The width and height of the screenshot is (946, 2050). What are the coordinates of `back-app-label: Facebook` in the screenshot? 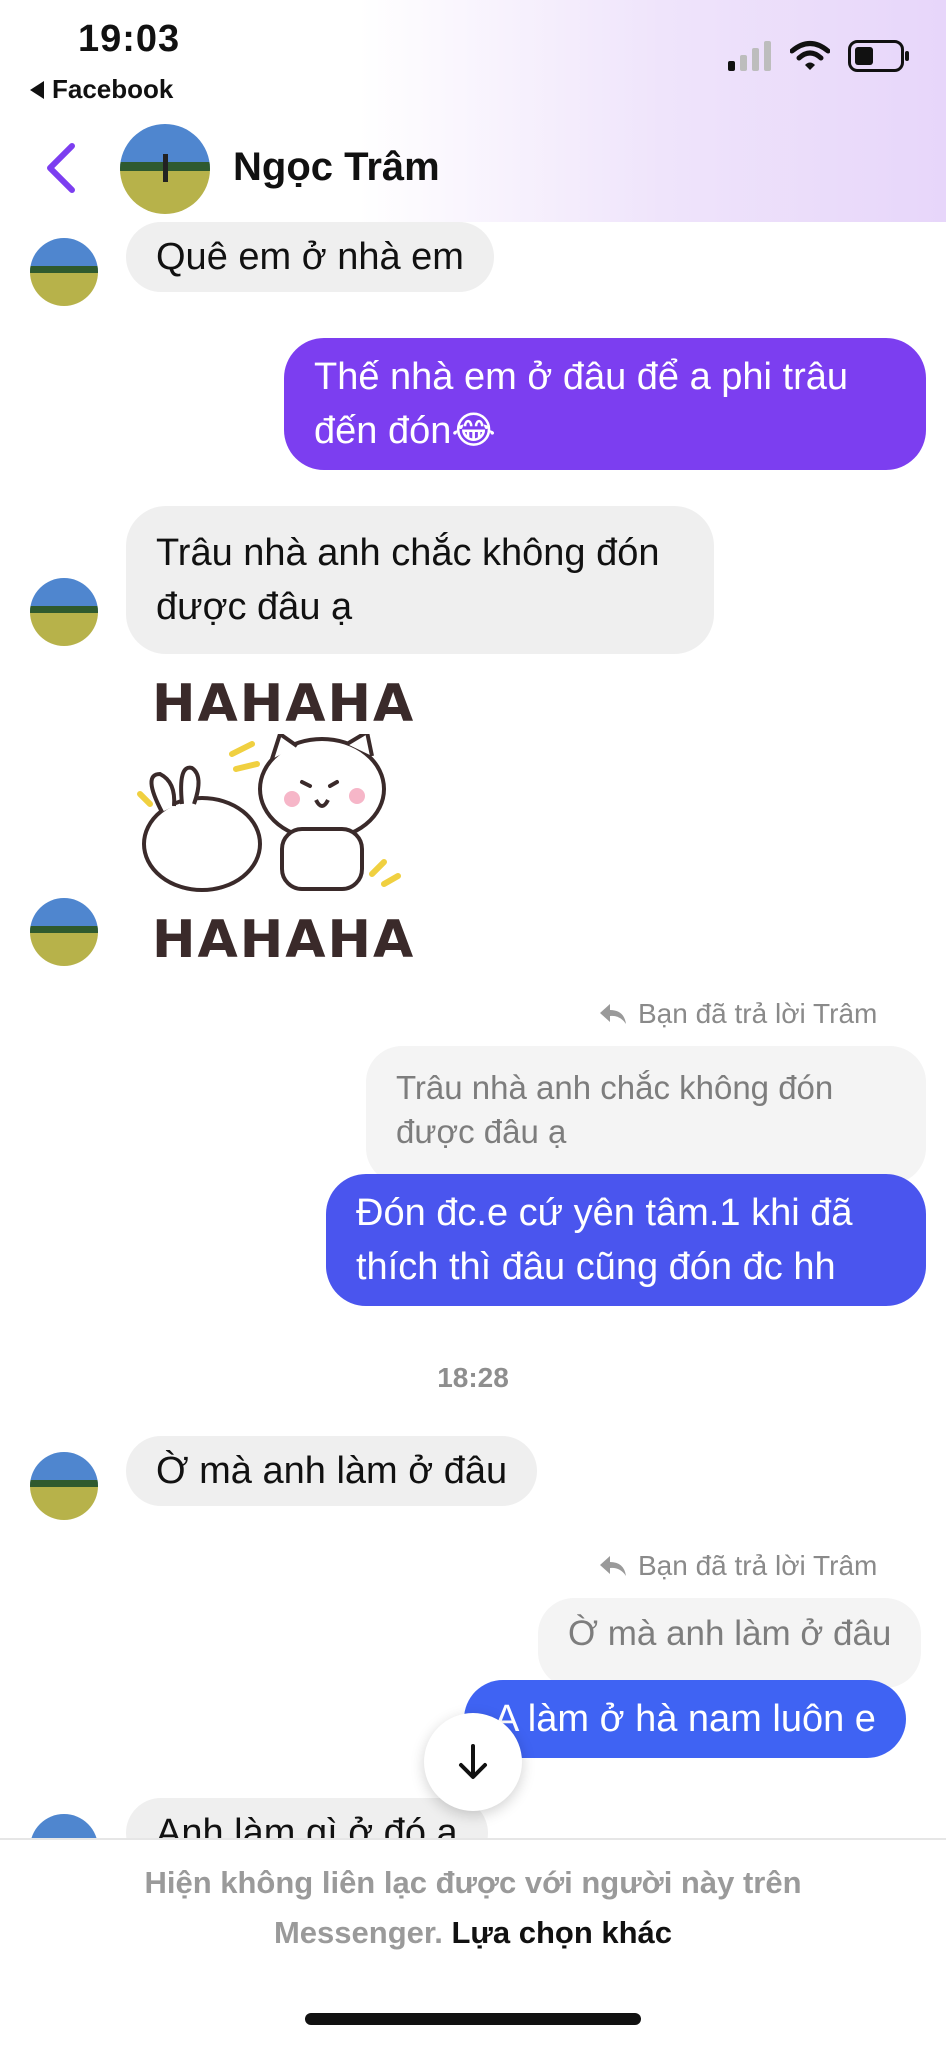 It's located at (113, 89).